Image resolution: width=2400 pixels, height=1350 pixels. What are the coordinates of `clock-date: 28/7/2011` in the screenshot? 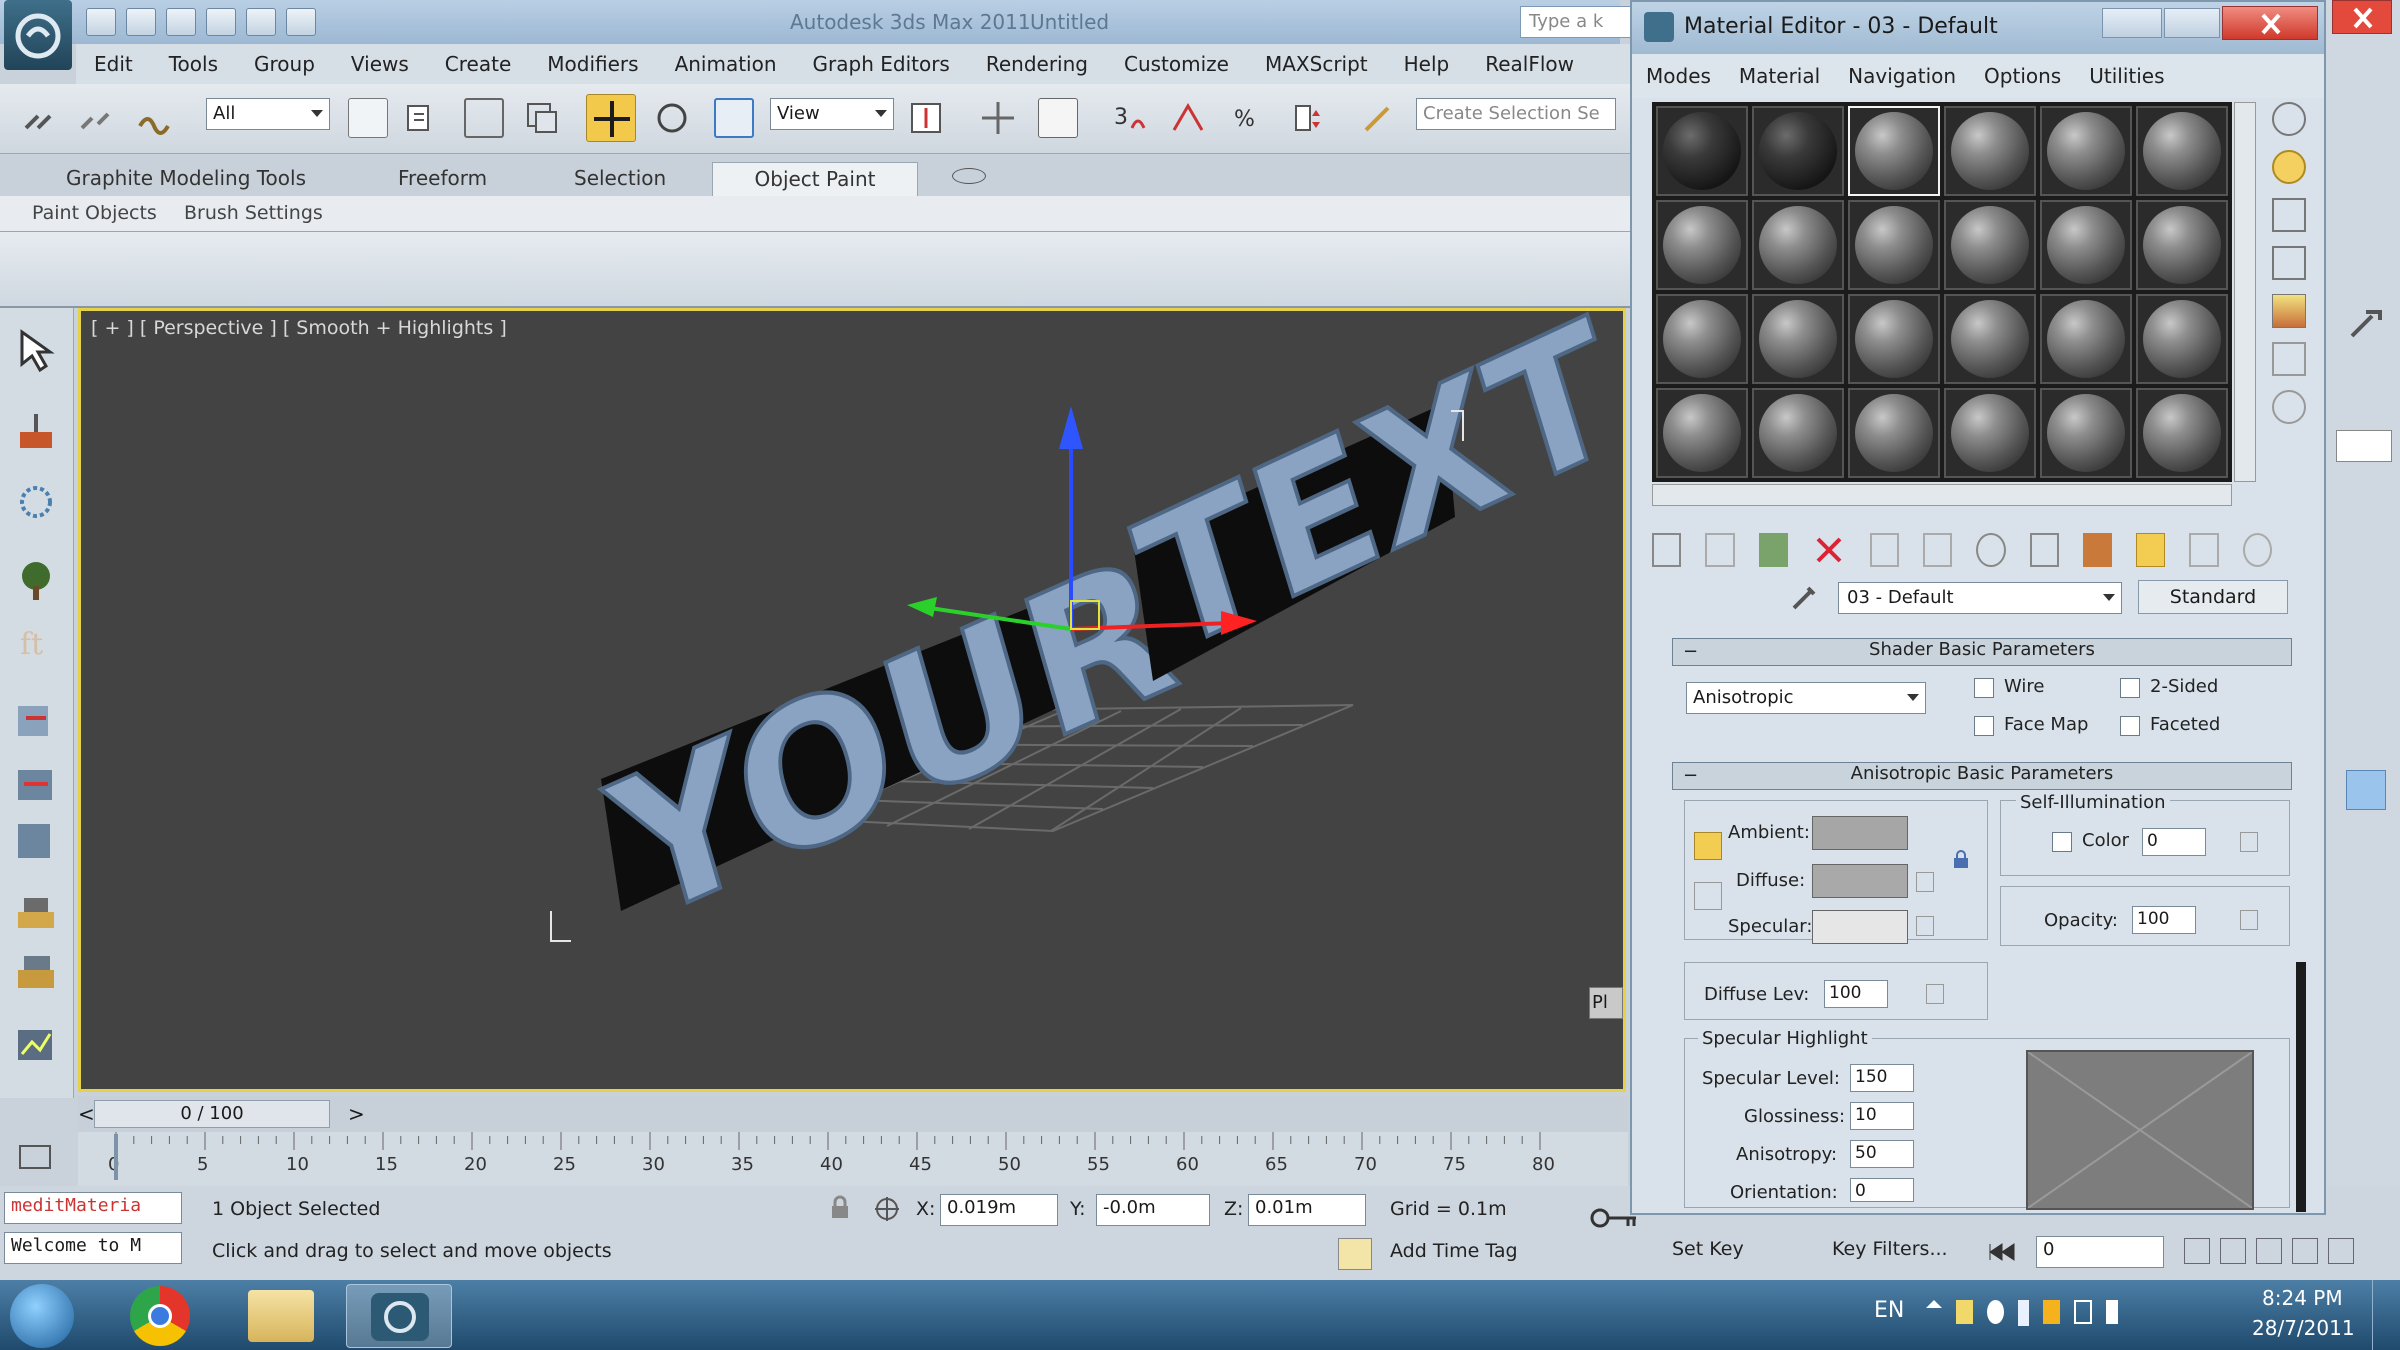 It's located at (2303, 1328).